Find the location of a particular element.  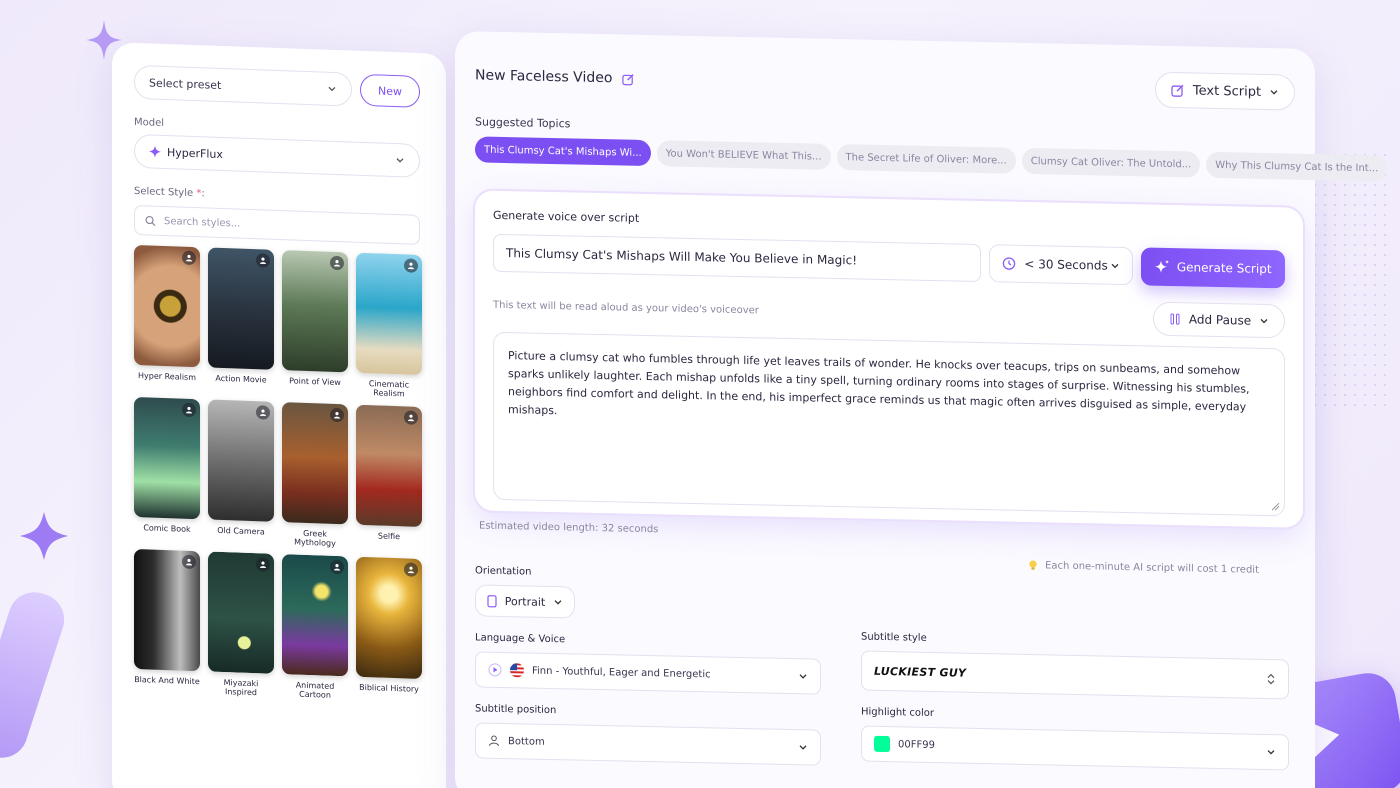

style-card-cinematic-realism: Cinematic Realism is located at coordinates (389, 325).